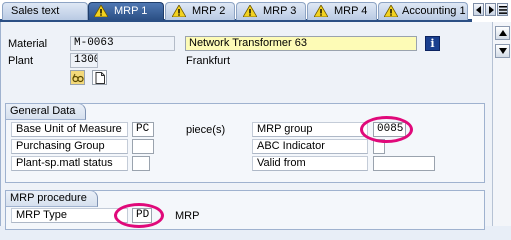 Image resolution: width=511 pixels, height=240 pixels. I want to click on mrp-type-label: MRP Type, so click(69, 215).